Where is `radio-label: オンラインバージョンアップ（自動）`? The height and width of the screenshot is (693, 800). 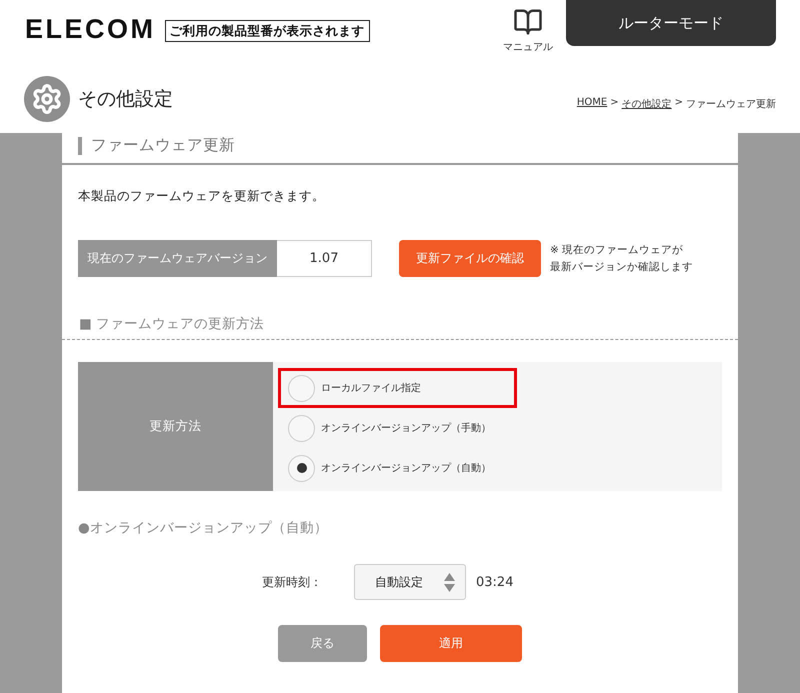
radio-label: オンラインバージョンアップ（自動） is located at coordinates (406, 468).